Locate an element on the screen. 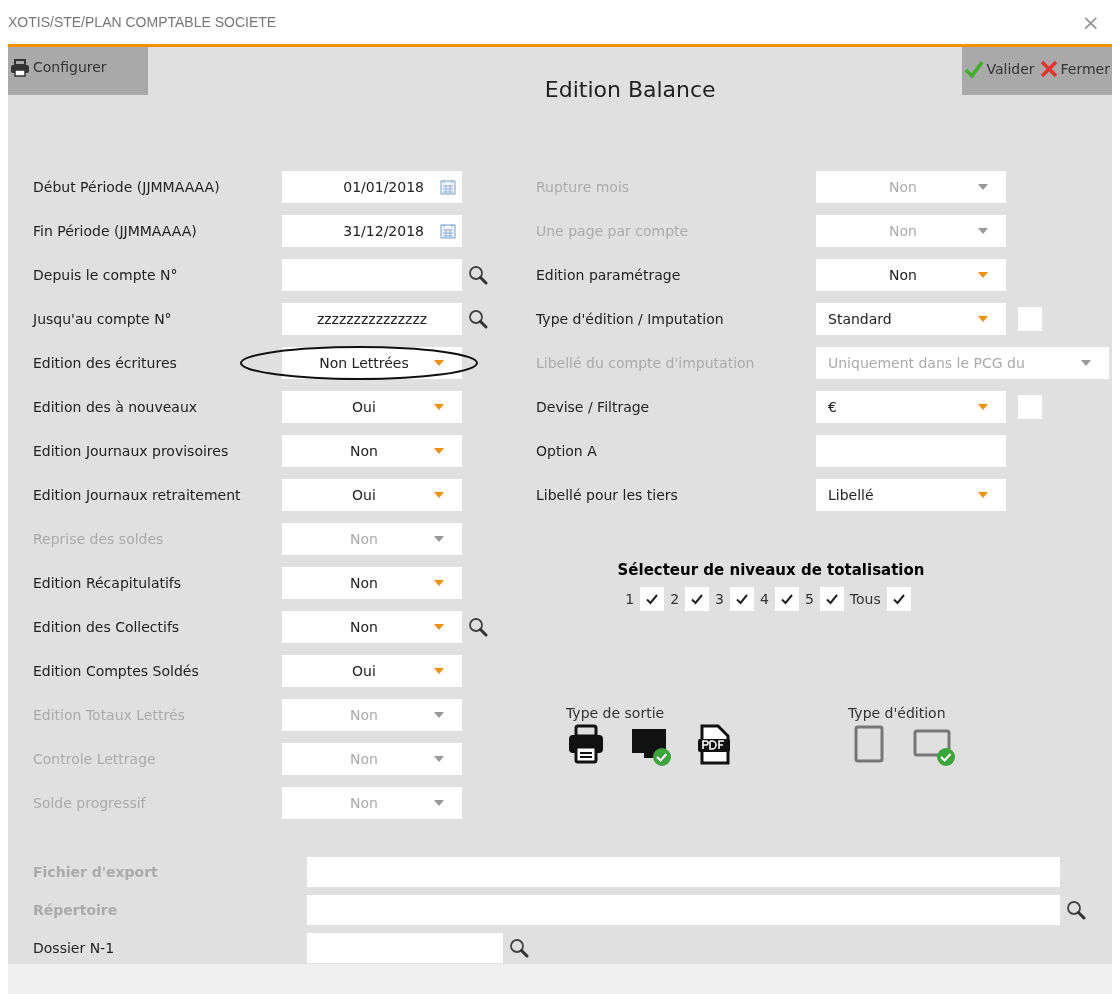  field-label: Edition des à nouveaux is located at coordinates (115, 407).